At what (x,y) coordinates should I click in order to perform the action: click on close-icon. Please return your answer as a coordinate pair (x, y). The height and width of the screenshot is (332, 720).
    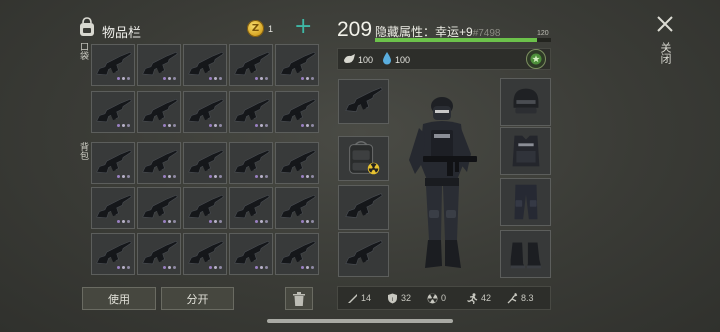
    Looking at the image, I should click on (665, 24).